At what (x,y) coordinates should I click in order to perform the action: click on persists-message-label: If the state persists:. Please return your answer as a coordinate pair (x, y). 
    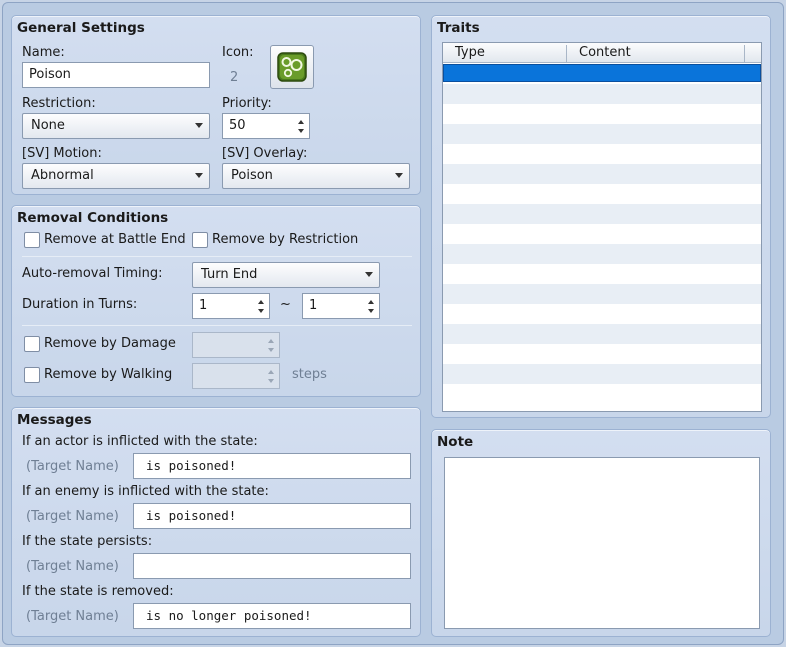
    Looking at the image, I should click on (87, 541).